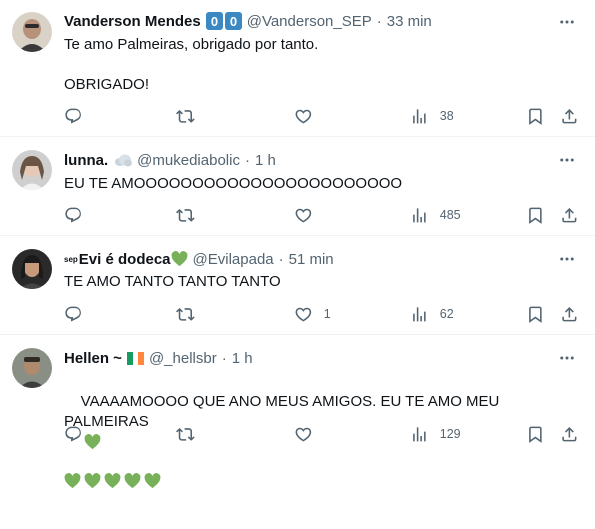 The image size is (595, 529). What do you see at coordinates (93, 358) in the screenshot?
I see `author-name: Hellen ~` at bounding box center [93, 358].